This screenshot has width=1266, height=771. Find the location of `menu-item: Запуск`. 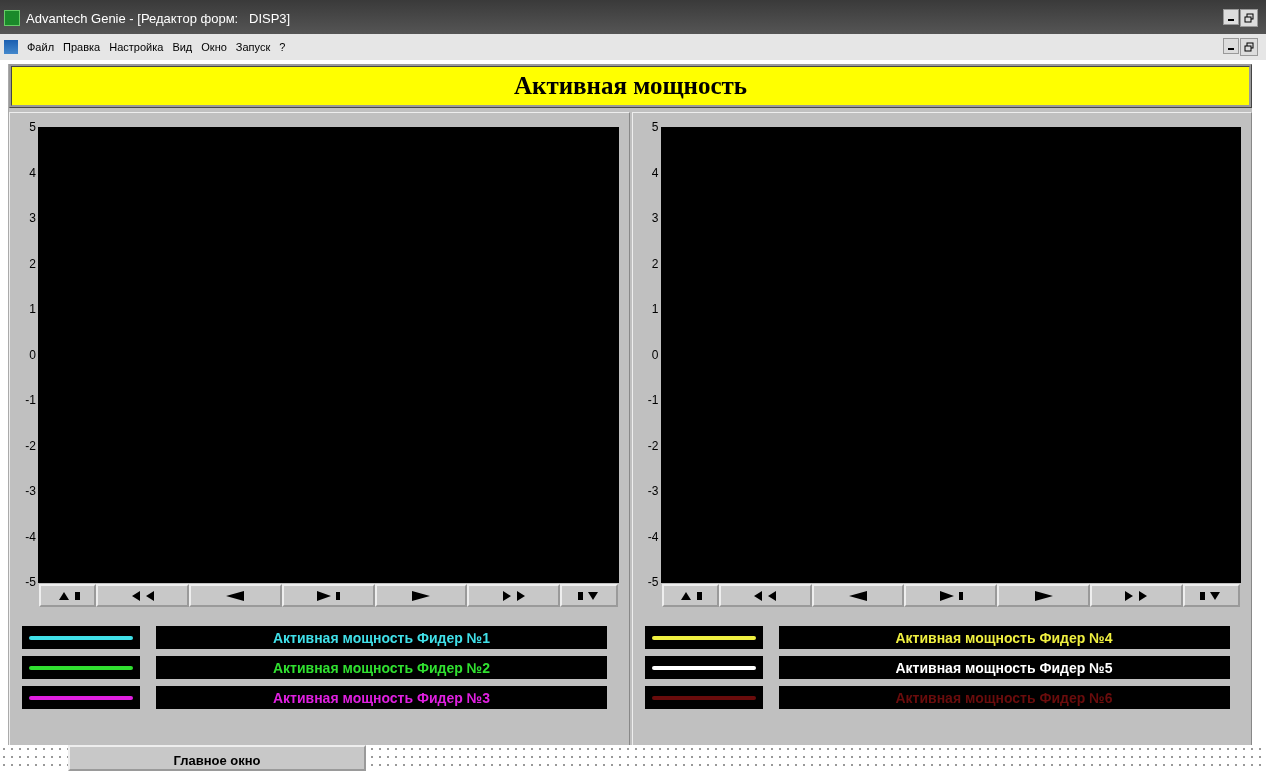

menu-item: Запуск is located at coordinates (253, 47).